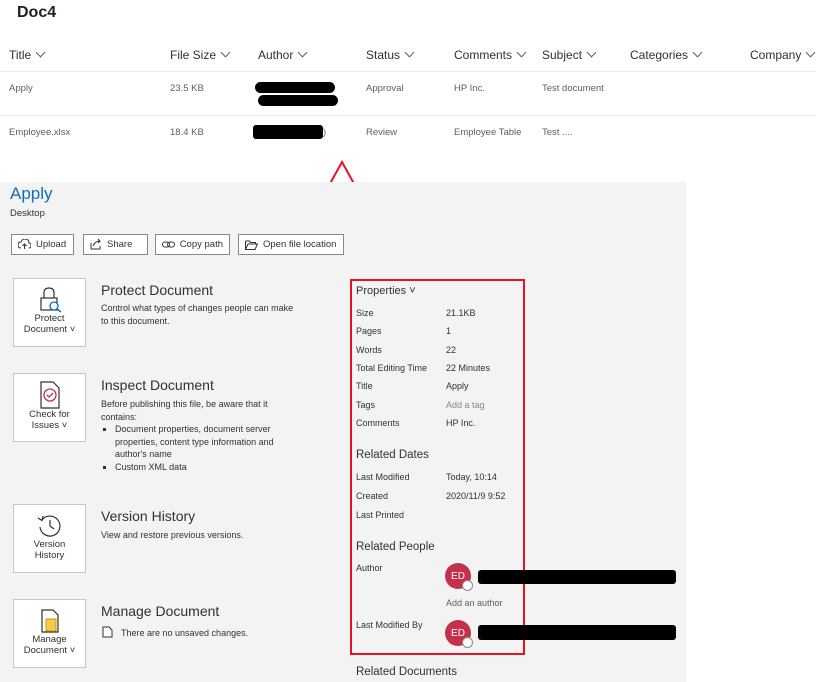 The height and width of the screenshot is (682, 816). Describe the element at coordinates (291, 244) in the screenshot. I see `open-file-location-button: Open file location` at that location.